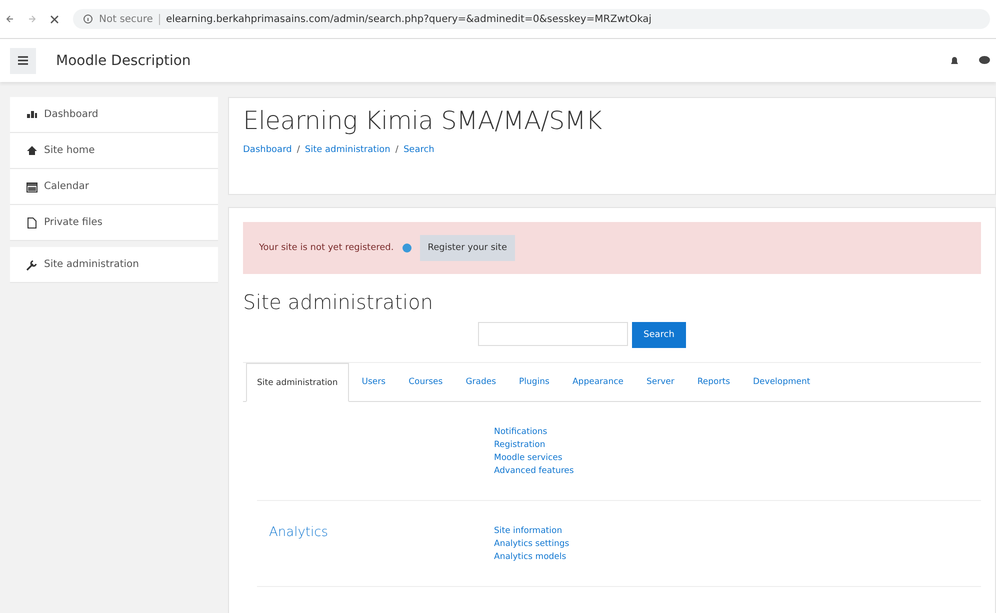 Image resolution: width=996 pixels, height=613 pixels. I want to click on chart-icon, so click(32, 114).